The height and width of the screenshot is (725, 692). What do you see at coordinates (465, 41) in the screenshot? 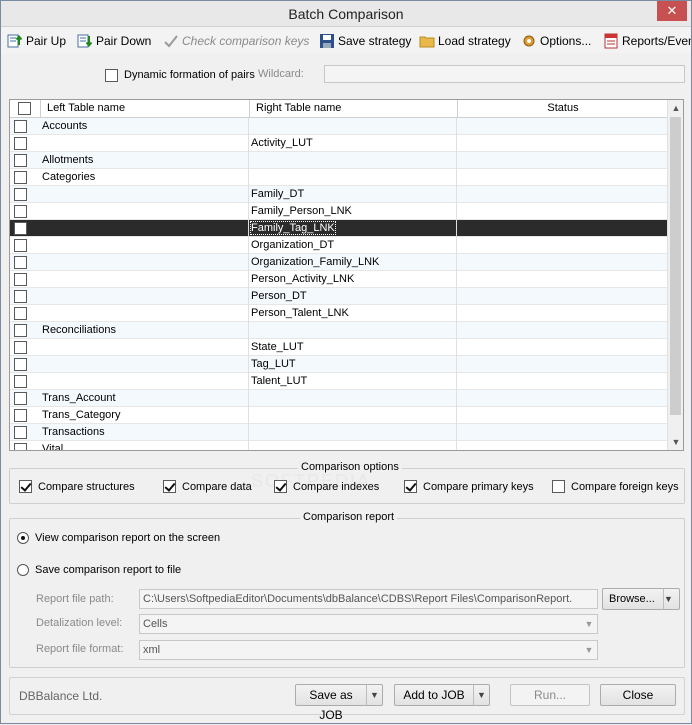
I see `load-strategy-button: Load strategy` at bounding box center [465, 41].